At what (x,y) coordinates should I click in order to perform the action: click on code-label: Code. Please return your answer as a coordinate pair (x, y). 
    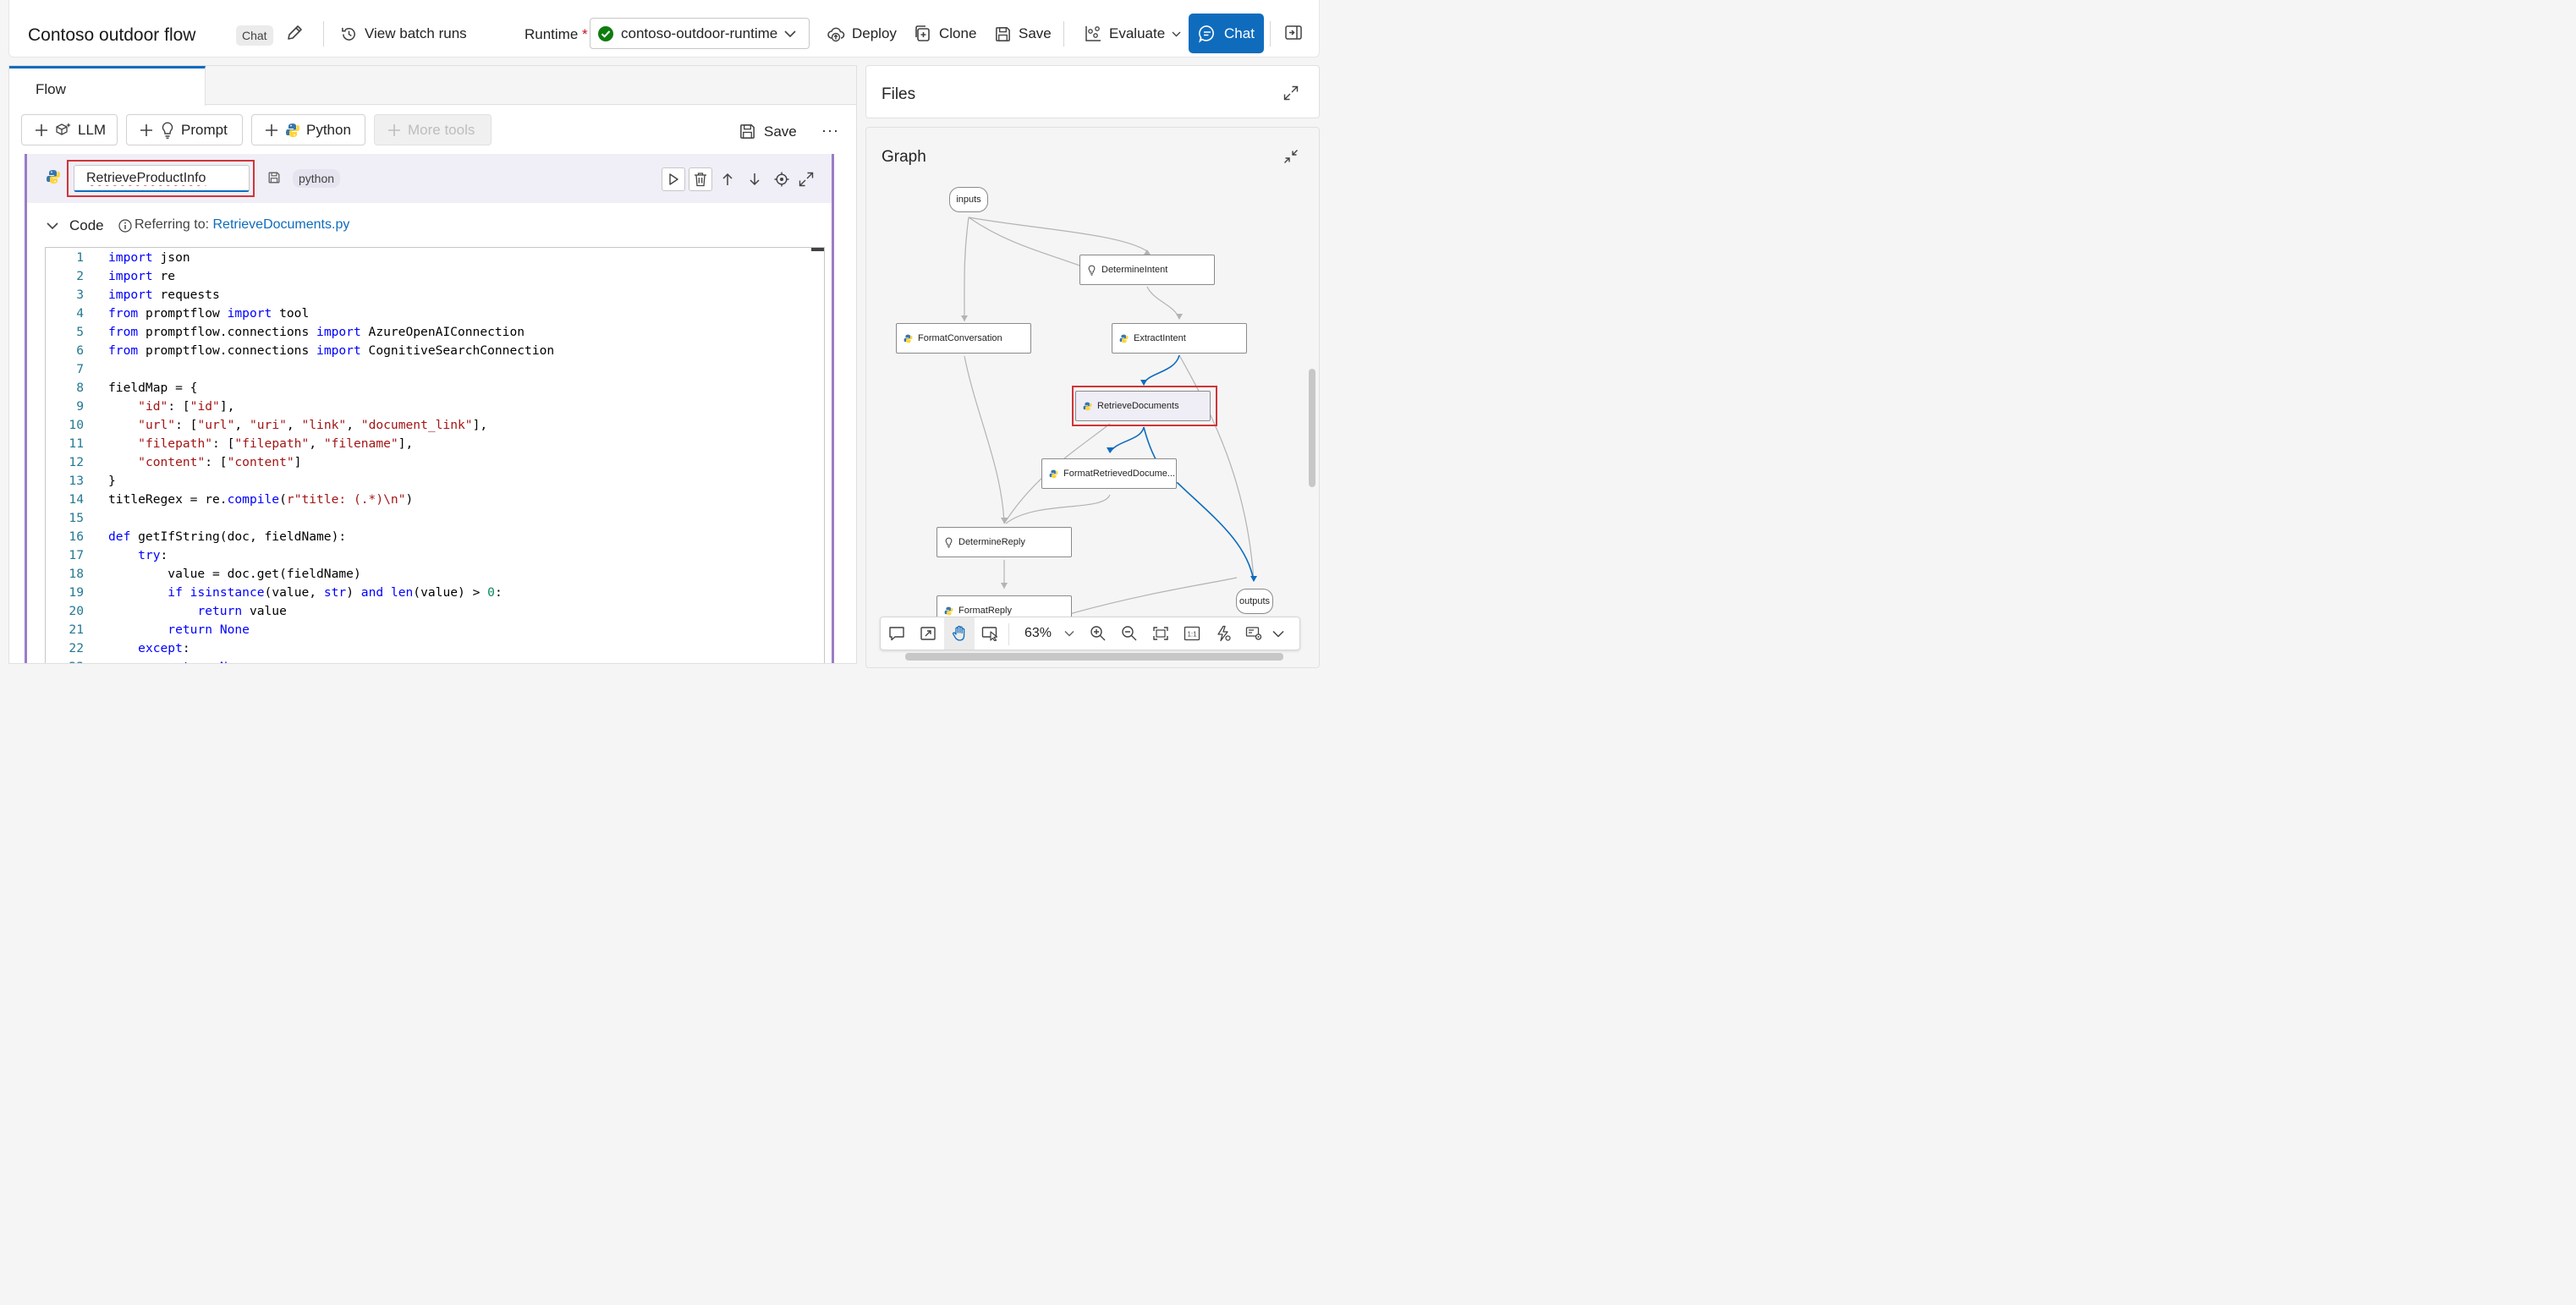
    Looking at the image, I should click on (86, 225).